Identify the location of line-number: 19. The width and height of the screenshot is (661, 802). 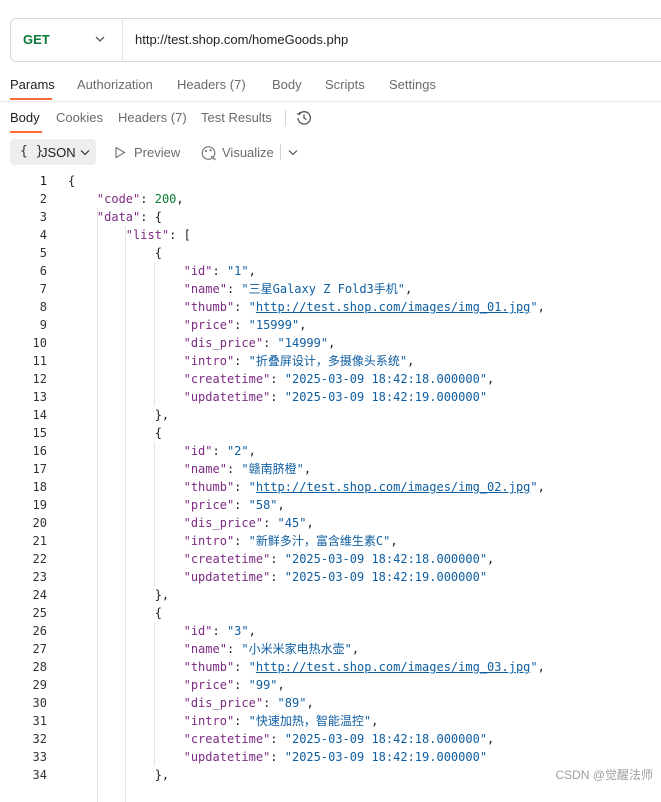
(39, 505).